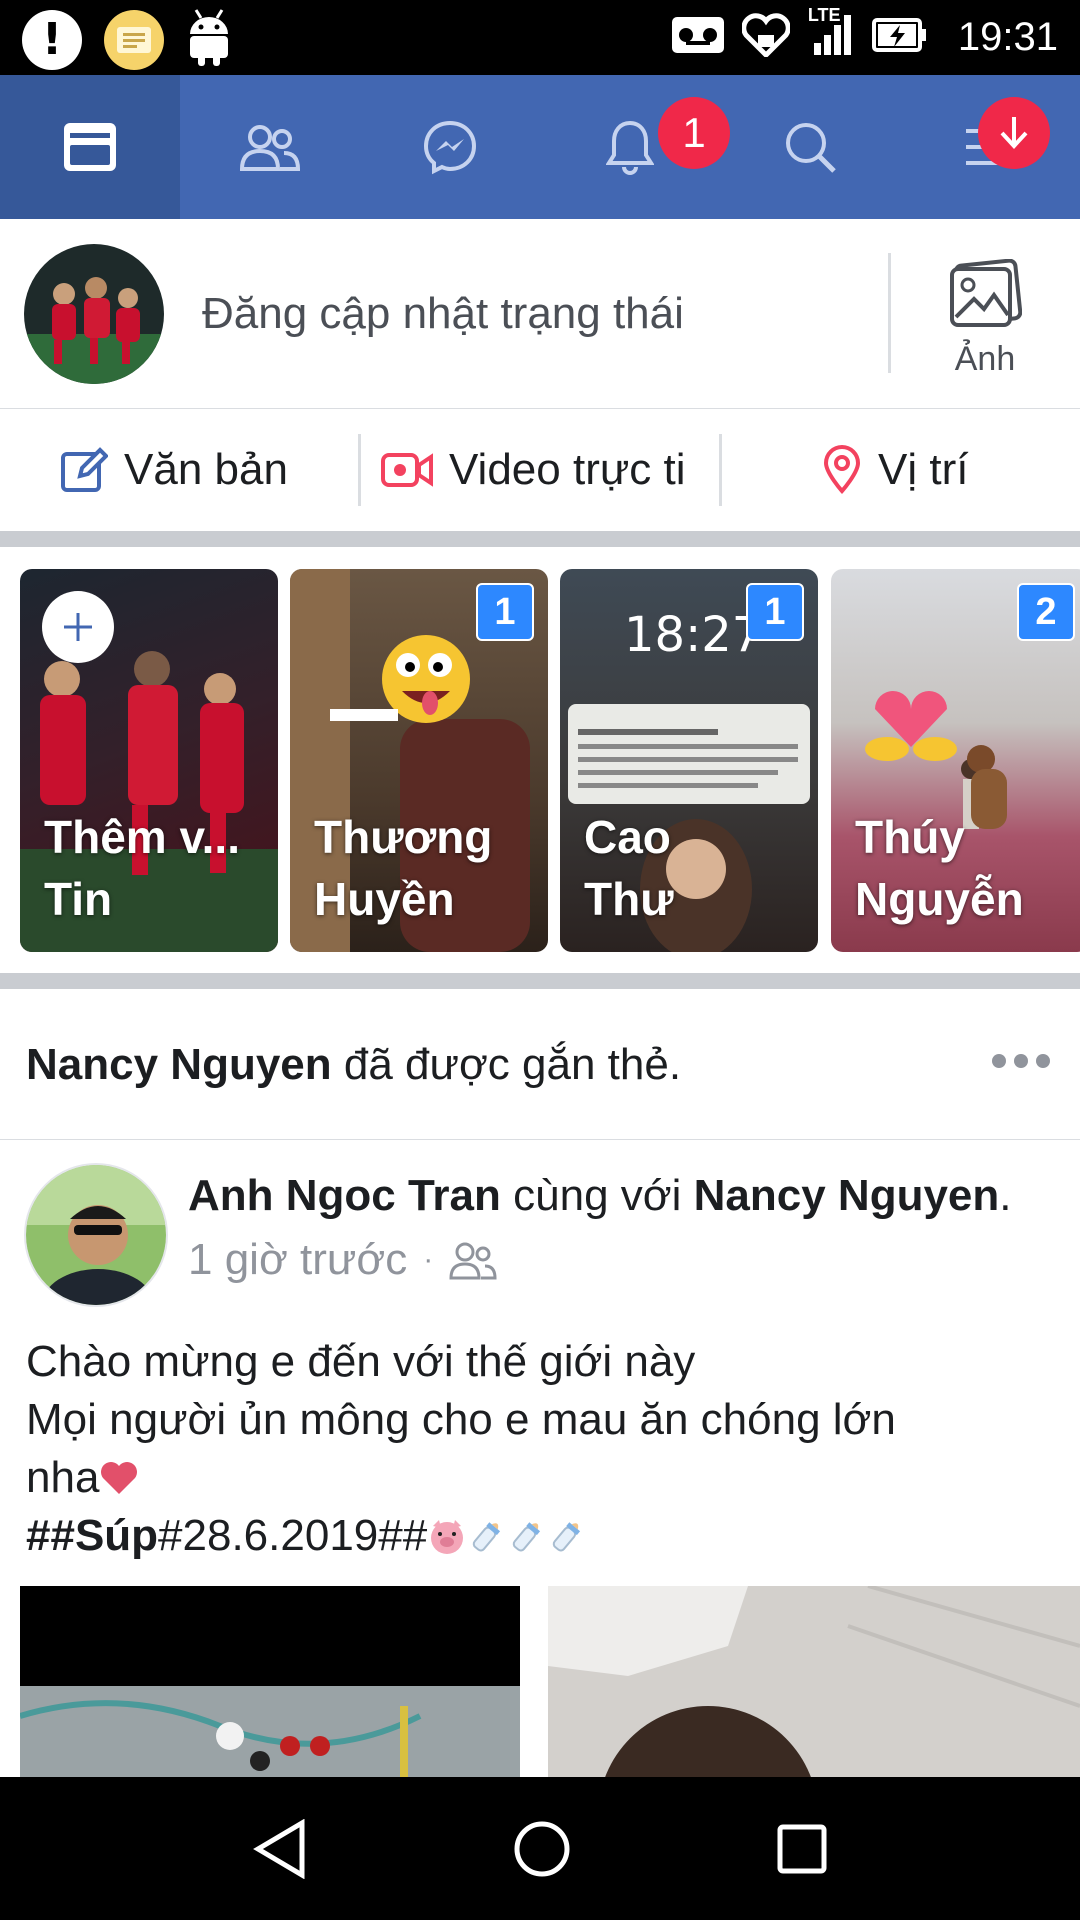 The width and height of the screenshot is (1080, 1920). Describe the element at coordinates (567, 469) in the screenshot. I see `live-video-label: Video trực ti` at that location.